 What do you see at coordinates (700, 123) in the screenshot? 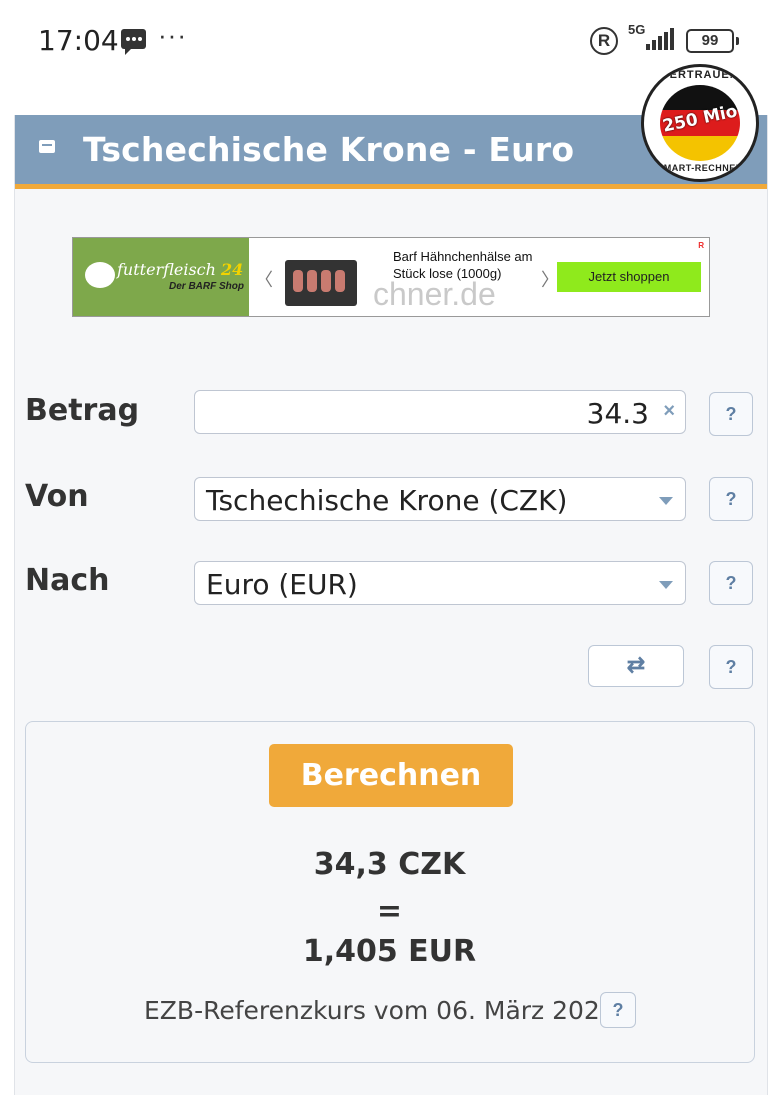
I see `trust-badge: VERTRAUEN 250 Mio SMART-RECHNER` at bounding box center [700, 123].